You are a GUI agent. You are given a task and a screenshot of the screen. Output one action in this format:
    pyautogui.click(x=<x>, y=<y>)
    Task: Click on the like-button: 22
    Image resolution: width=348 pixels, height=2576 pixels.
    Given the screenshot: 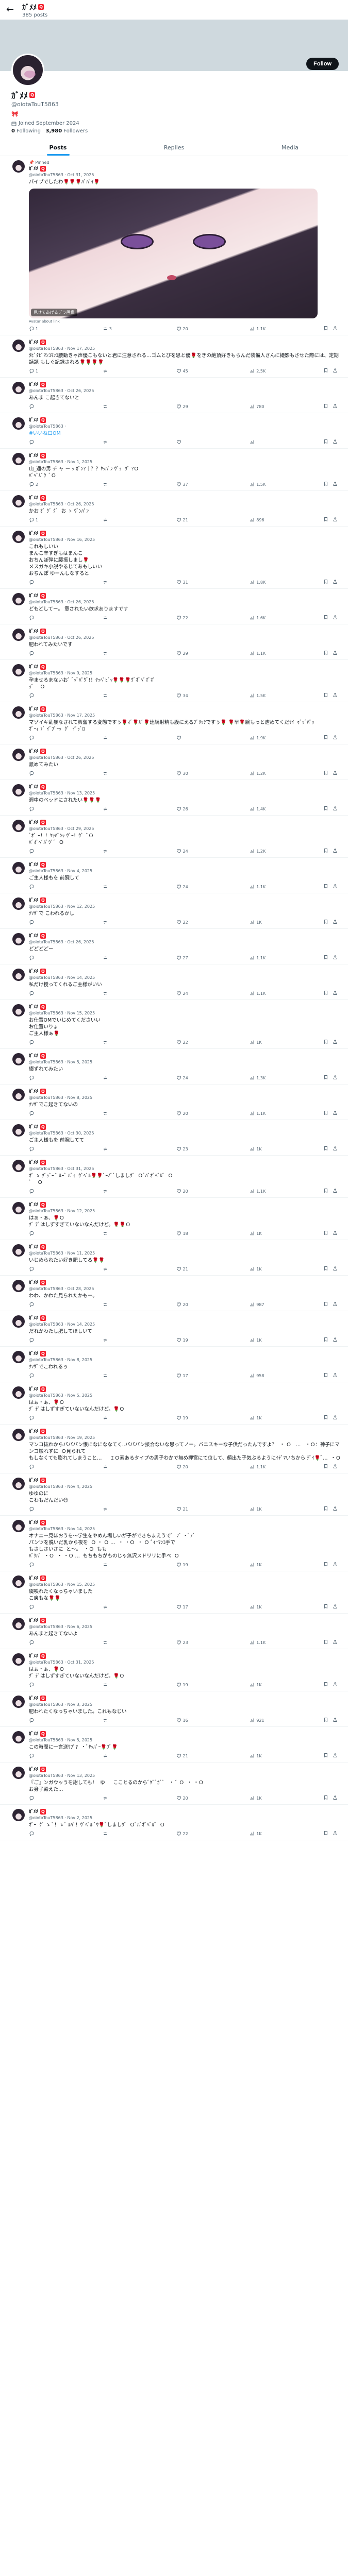 What is the action you would take?
    pyautogui.click(x=189, y=617)
    